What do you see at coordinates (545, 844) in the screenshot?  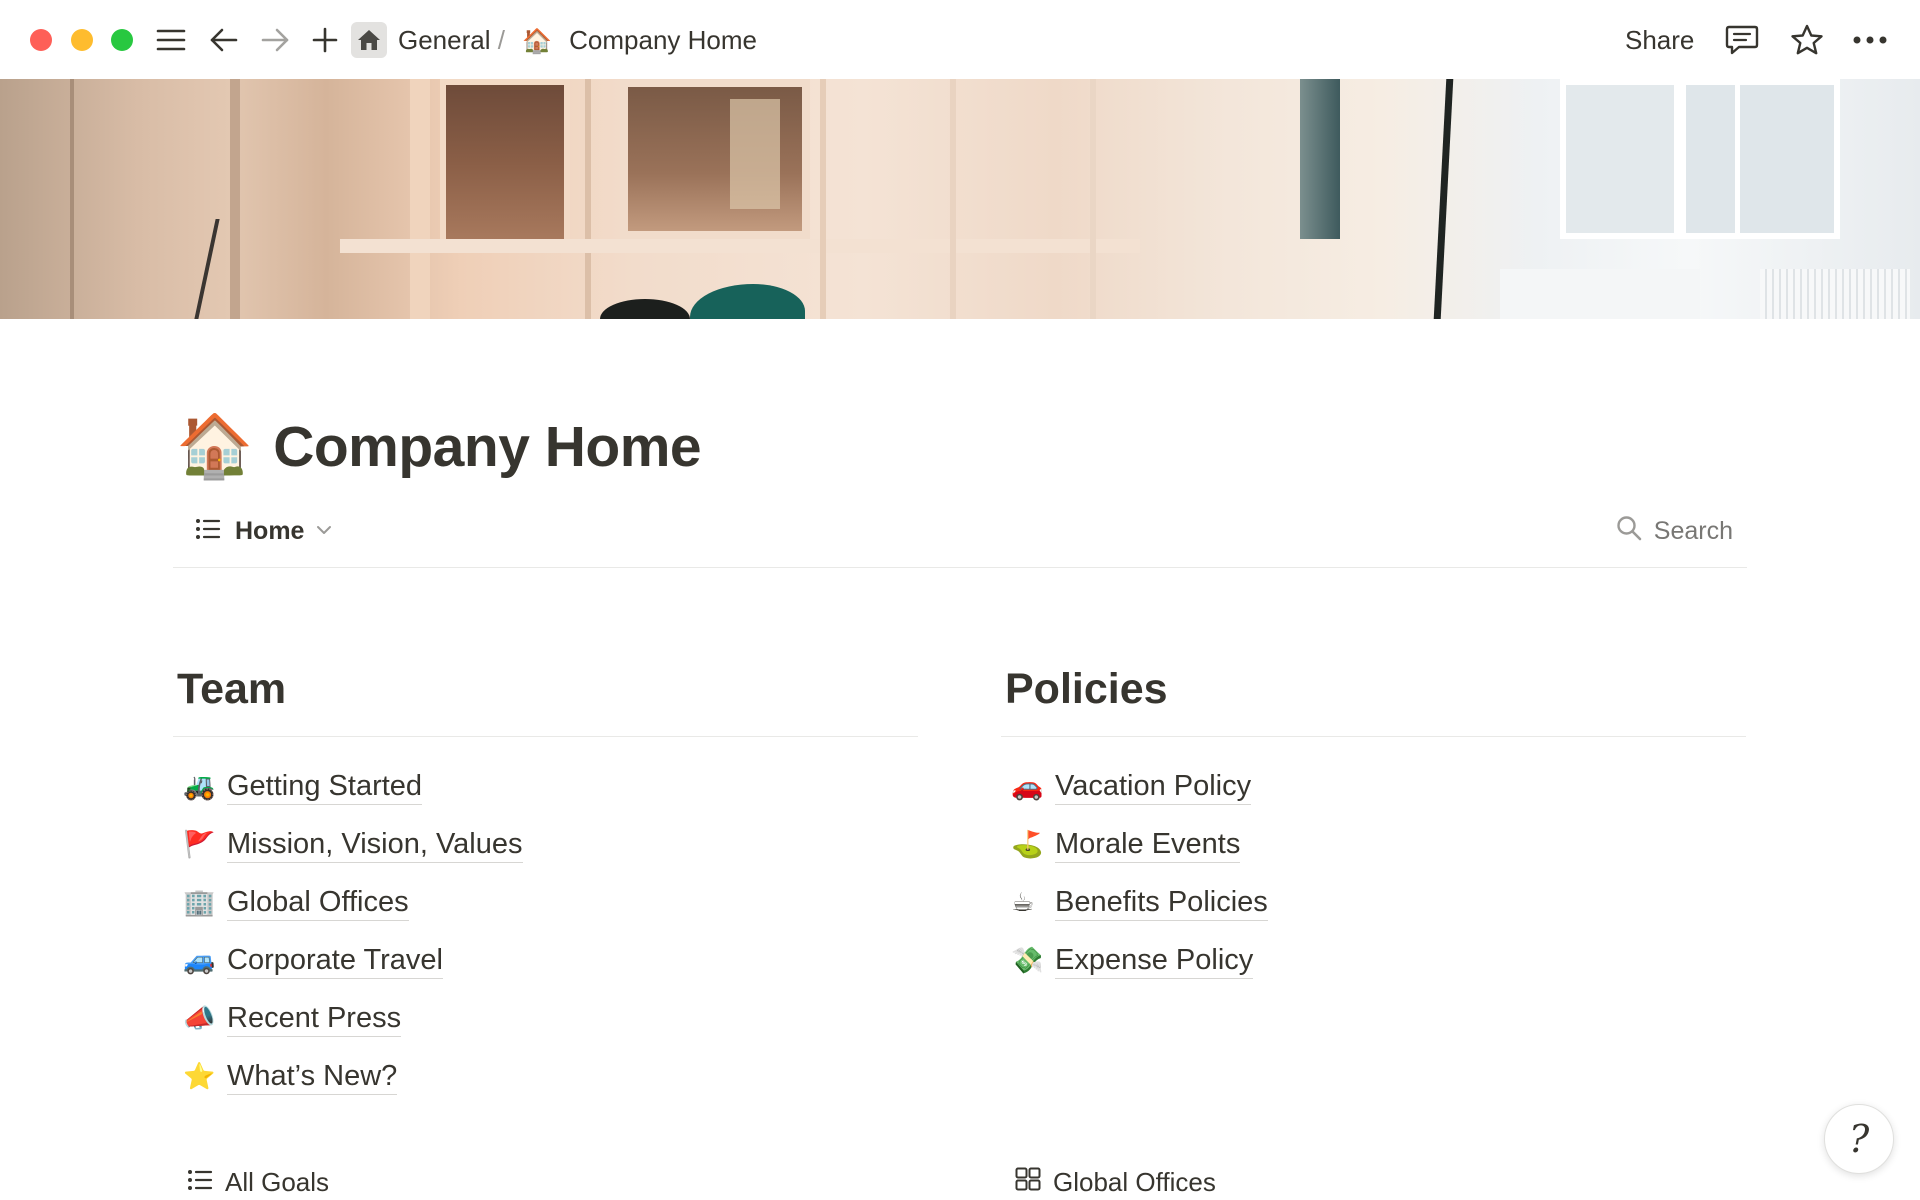 I see `team-link-mission: 🚩 Mission, Vision, Values` at bounding box center [545, 844].